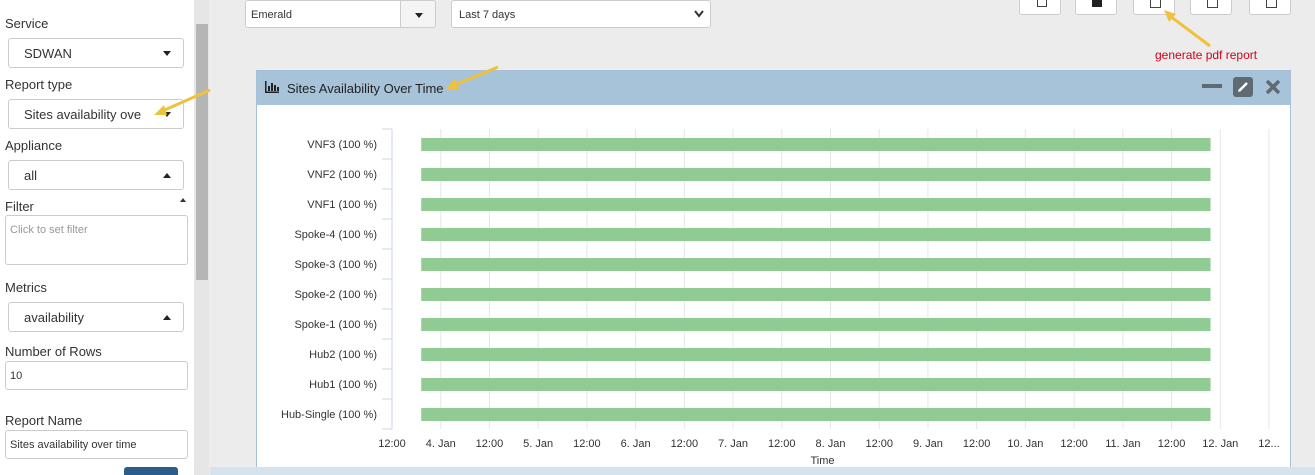 This screenshot has height=475, width=1315. I want to click on export-csv-button, so click(1270, 7).